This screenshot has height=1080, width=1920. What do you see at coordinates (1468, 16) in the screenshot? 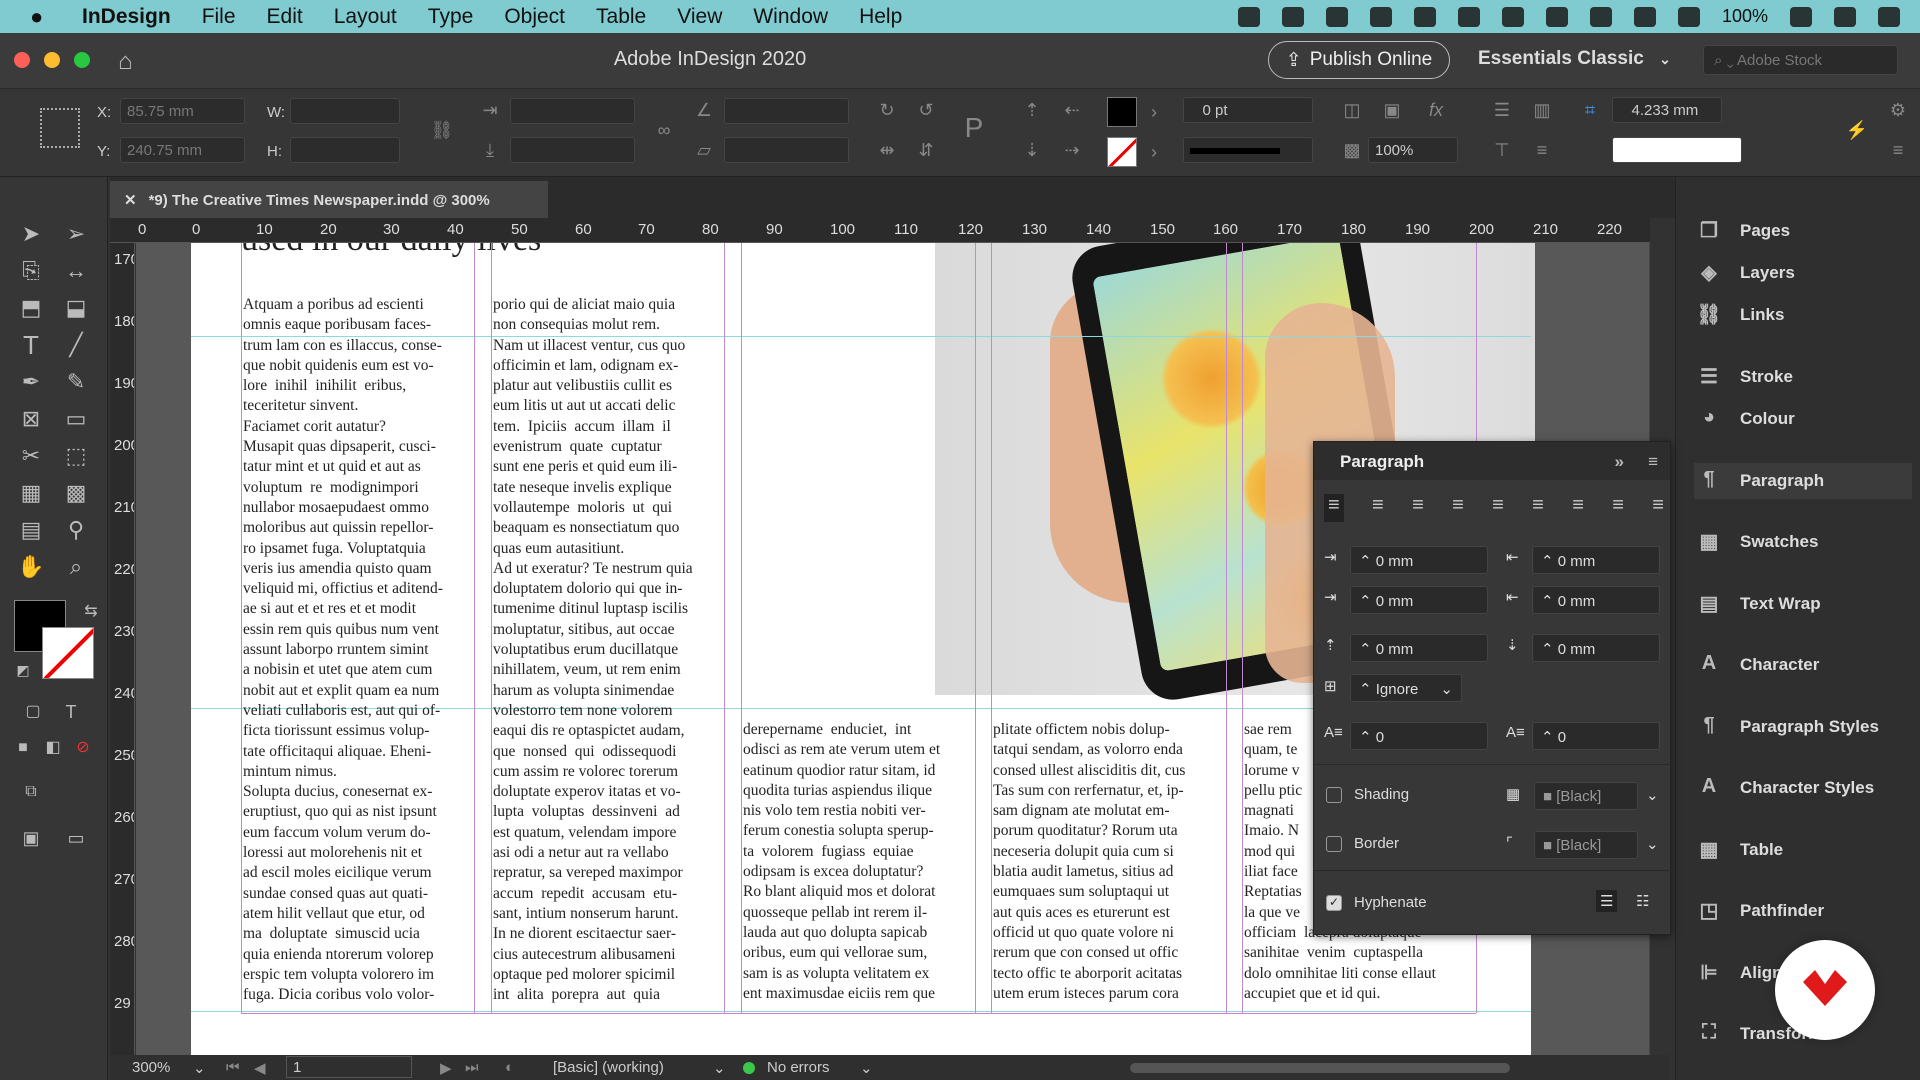
I see `vpn-icon` at bounding box center [1468, 16].